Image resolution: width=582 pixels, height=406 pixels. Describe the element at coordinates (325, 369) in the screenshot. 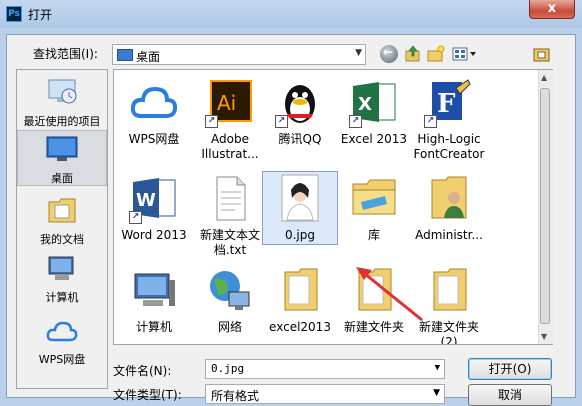

I see `filename-input: 0.jpg ▼` at that location.